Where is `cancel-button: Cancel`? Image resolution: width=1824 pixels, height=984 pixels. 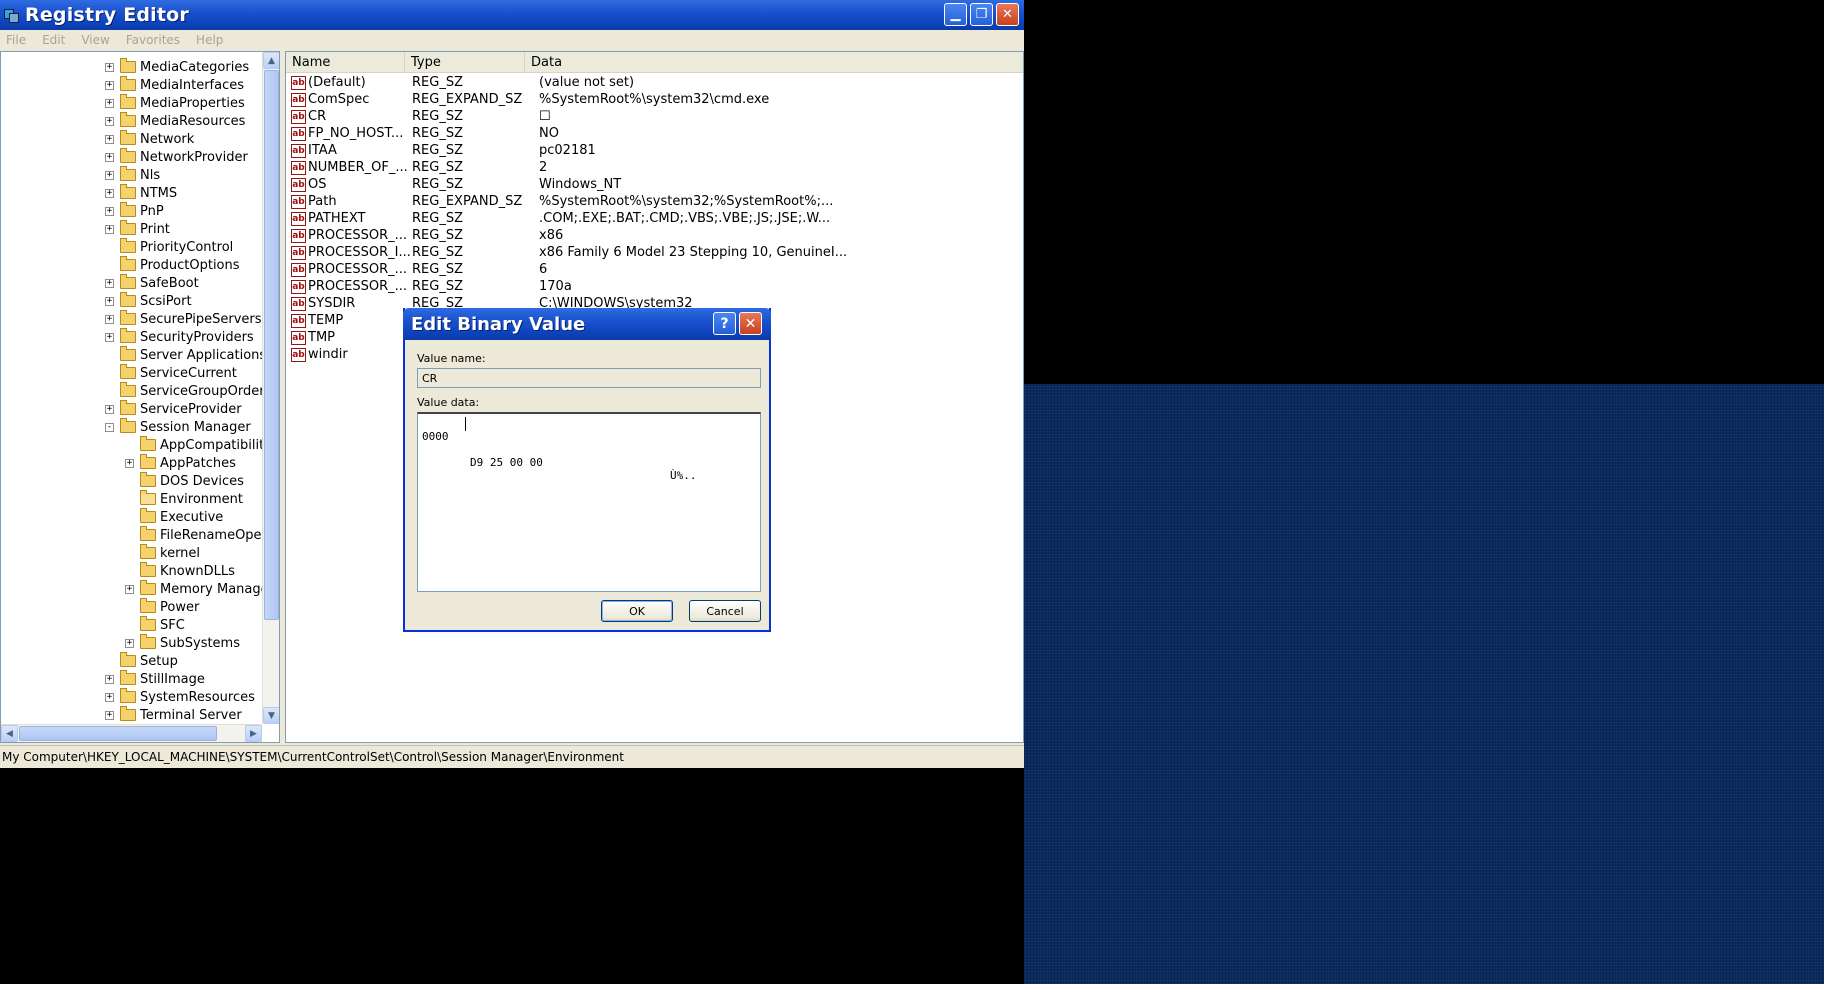 cancel-button: Cancel is located at coordinates (725, 611).